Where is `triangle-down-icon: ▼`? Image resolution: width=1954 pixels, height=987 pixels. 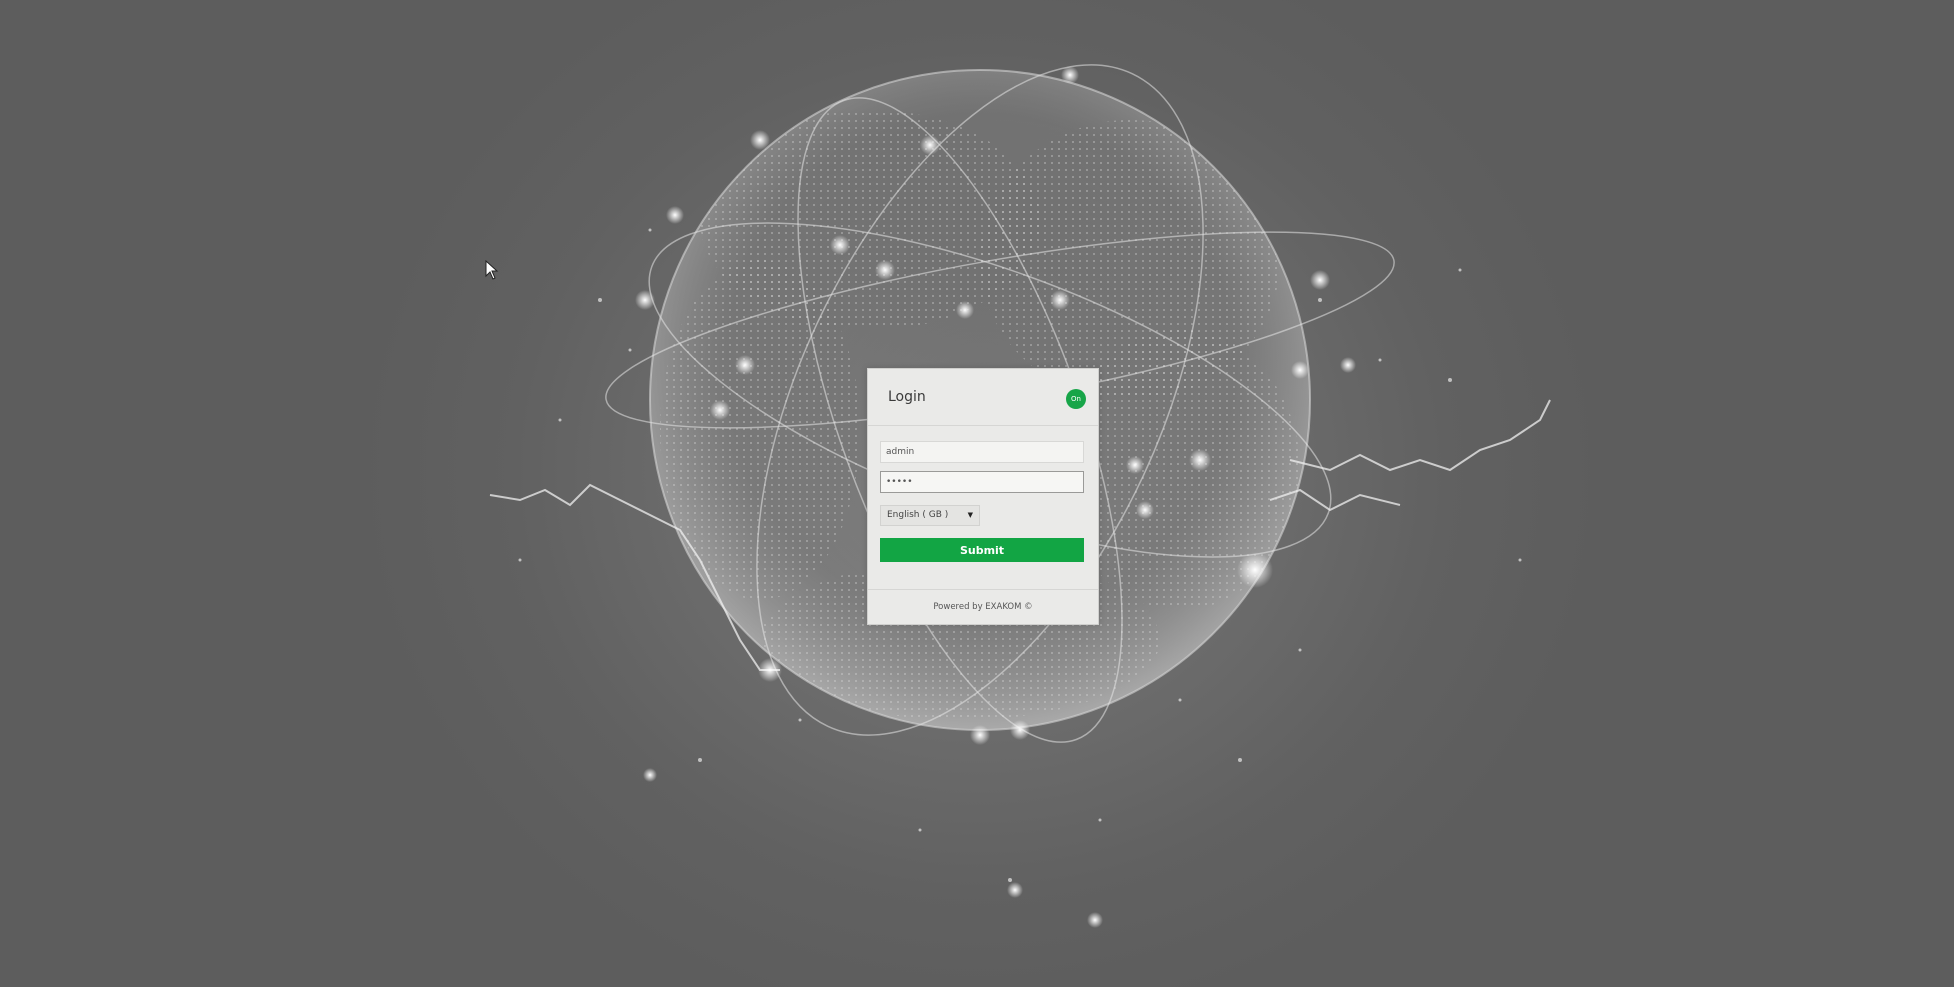
triangle-down-icon: ▼ is located at coordinates (970, 515).